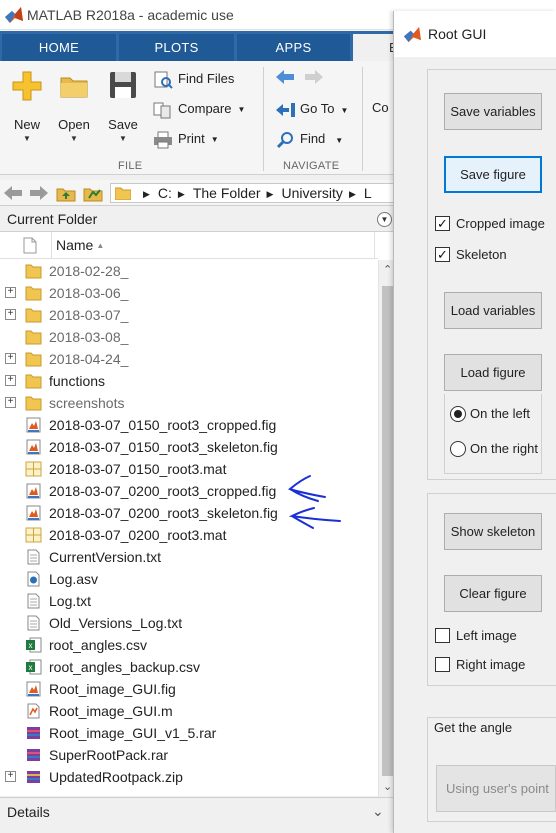  I want to click on file-row: 2018-03-07_0150_root3.mat, so click(189, 469).